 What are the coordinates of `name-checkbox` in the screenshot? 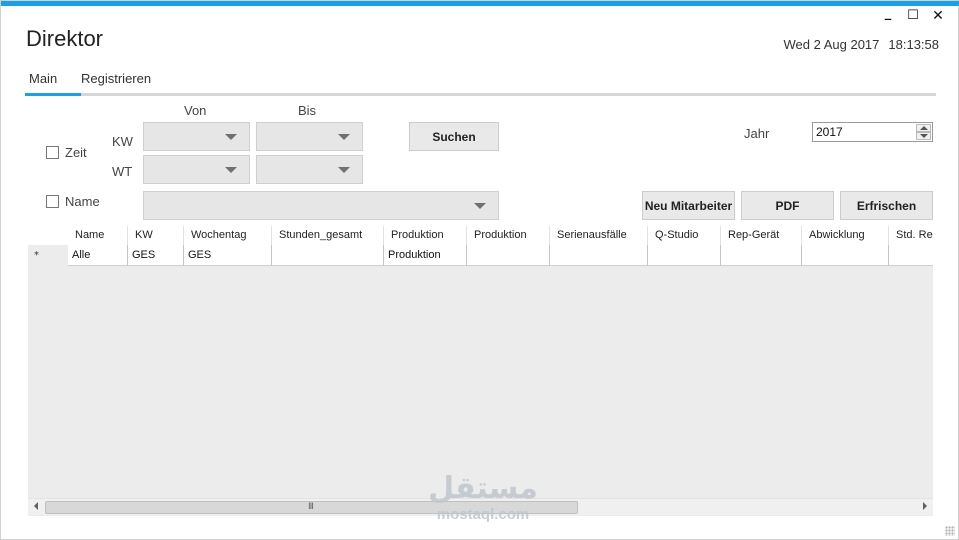 It's located at (52, 201).